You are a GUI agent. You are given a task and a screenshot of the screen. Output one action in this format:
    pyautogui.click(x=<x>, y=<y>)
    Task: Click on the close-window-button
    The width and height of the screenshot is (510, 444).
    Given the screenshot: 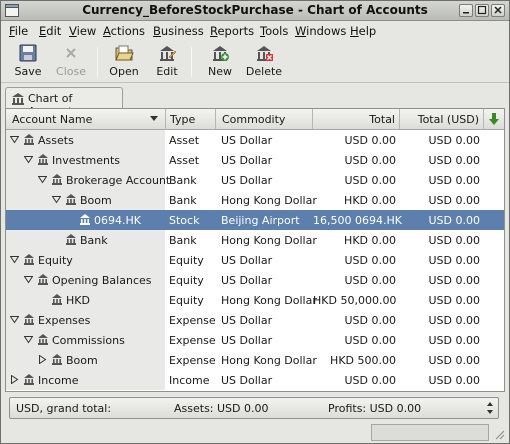 What is the action you would take?
    pyautogui.click(x=498, y=10)
    